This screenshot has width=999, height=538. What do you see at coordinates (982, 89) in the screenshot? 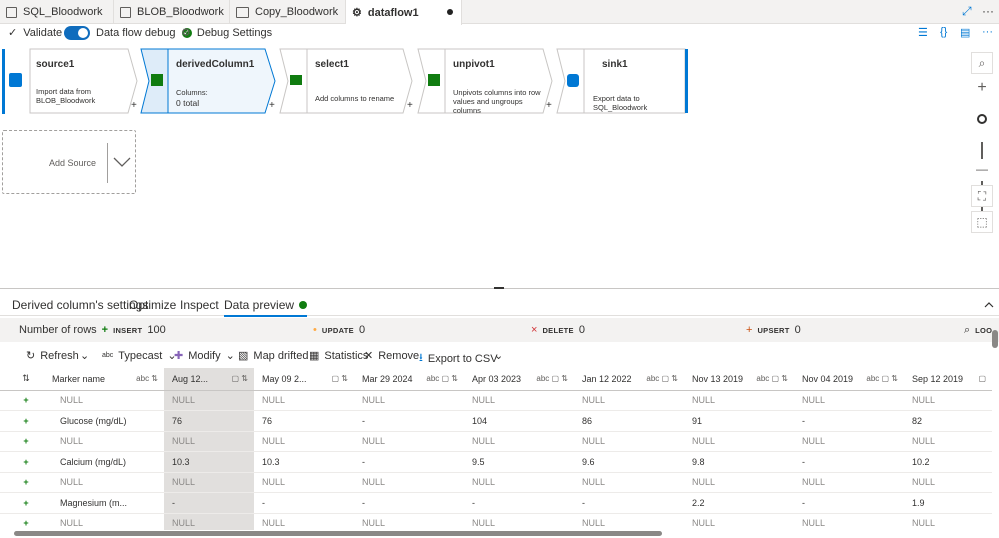
I see `zoom-in-icon: +` at bounding box center [982, 89].